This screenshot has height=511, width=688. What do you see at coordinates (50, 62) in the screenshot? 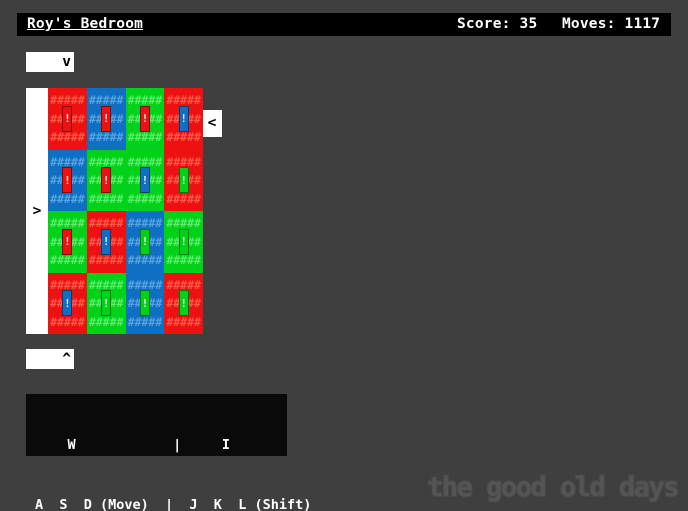
I see `cursor-marker-top: v` at bounding box center [50, 62].